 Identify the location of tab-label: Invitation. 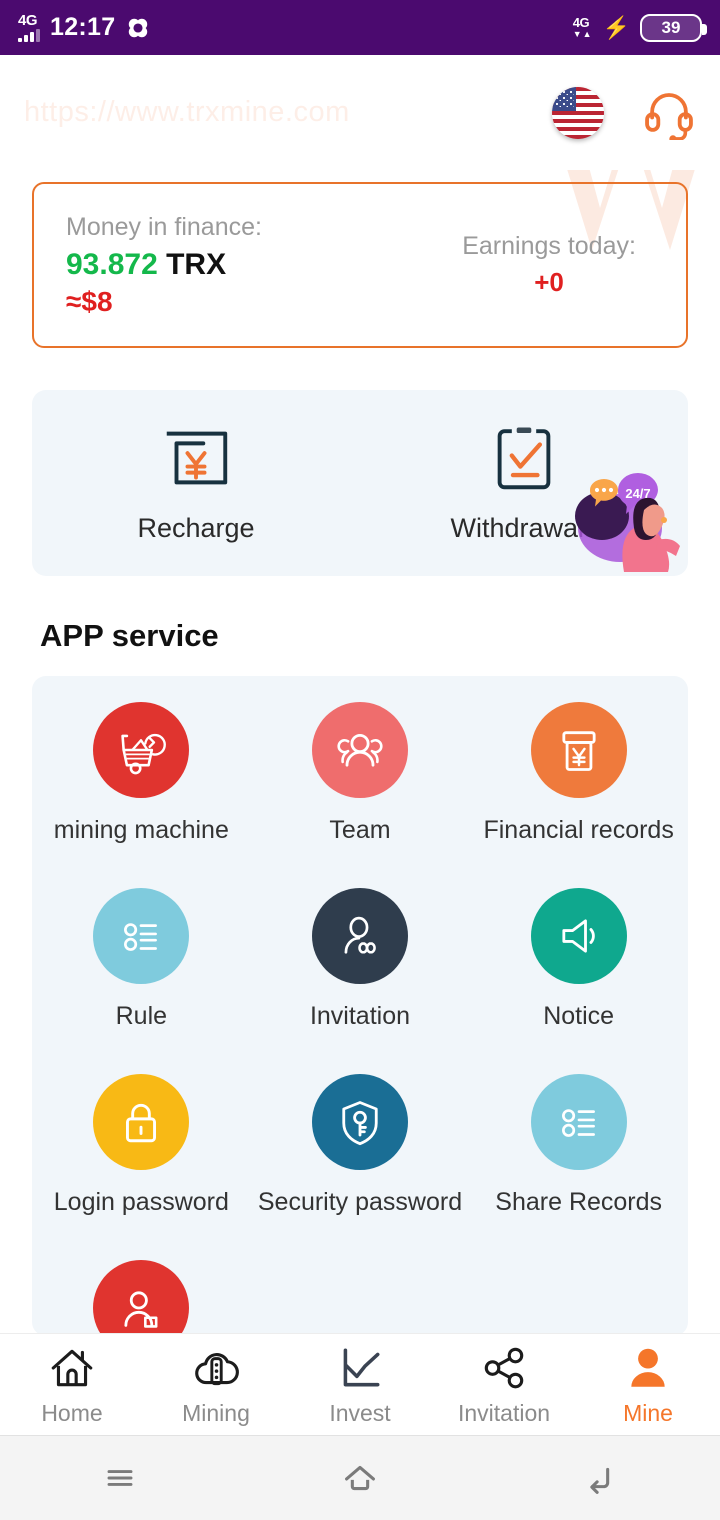
(504, 1412).